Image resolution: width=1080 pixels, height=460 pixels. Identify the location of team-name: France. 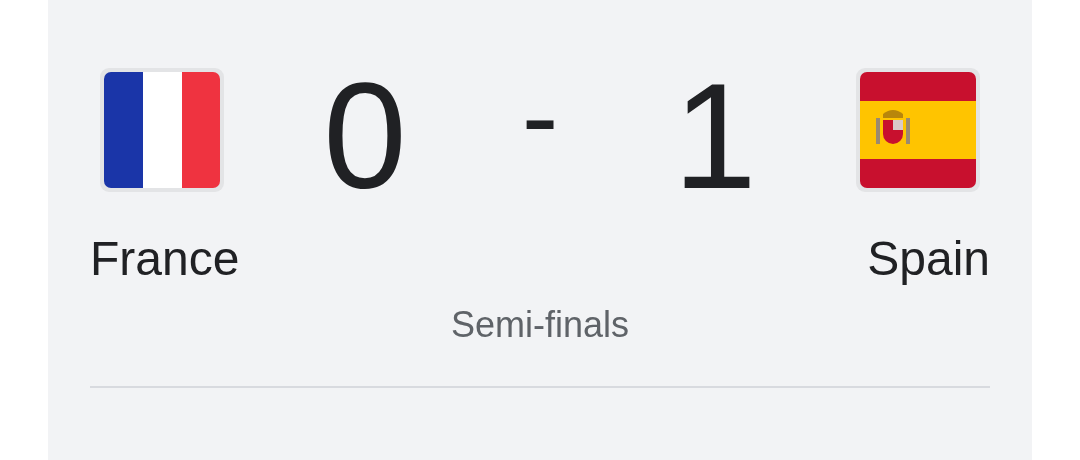
(165, 259).